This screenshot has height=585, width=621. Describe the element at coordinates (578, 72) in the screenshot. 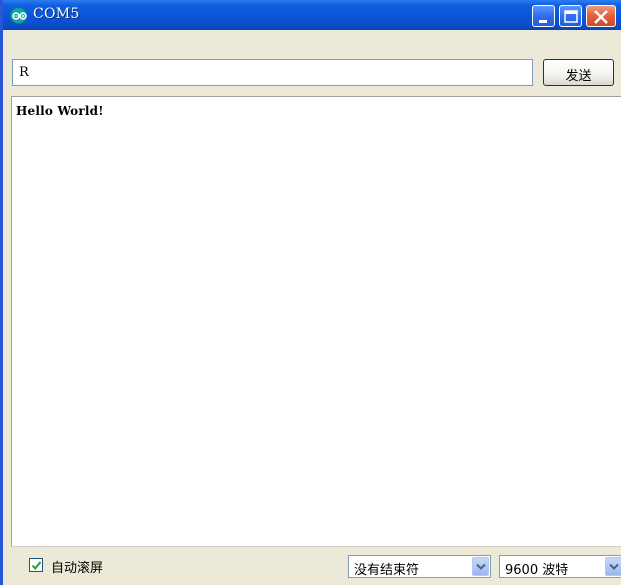

I see `send-button: 发送` at that location.